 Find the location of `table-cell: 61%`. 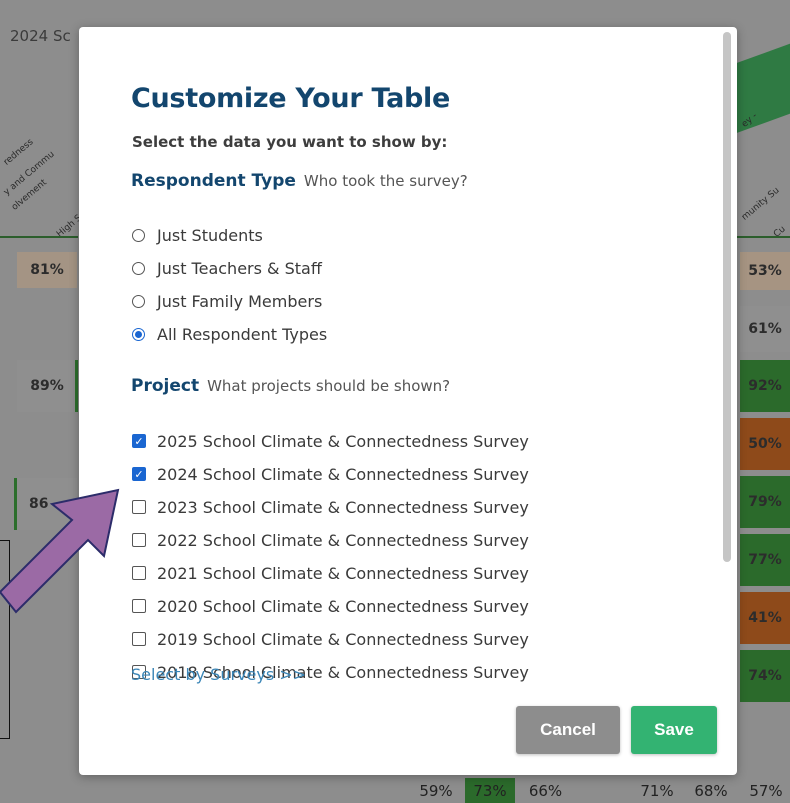

table-cell: 61% is located at coordinates (765, 329).